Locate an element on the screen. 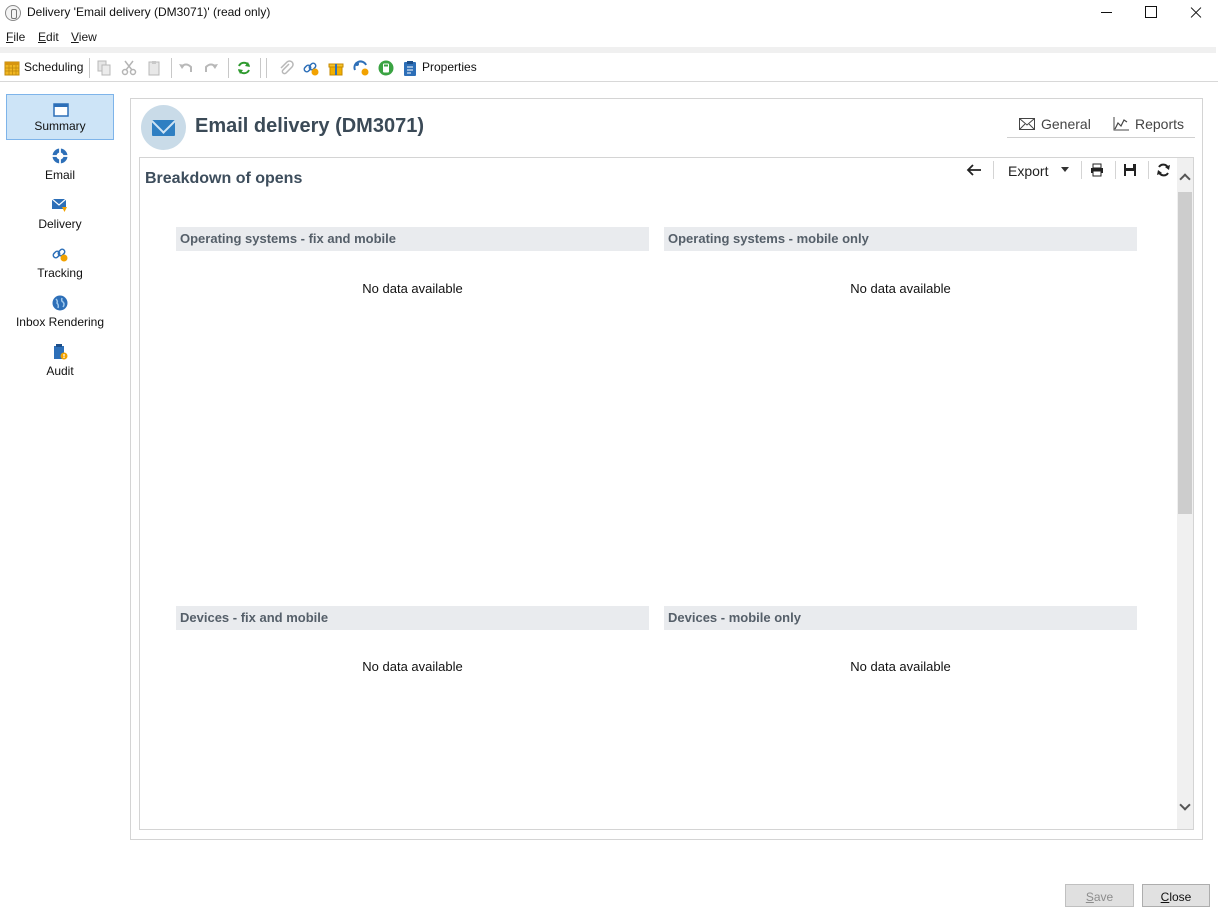 The image size is (1220, 911). chevron-down-icon is located at coordinates (1065, 169).